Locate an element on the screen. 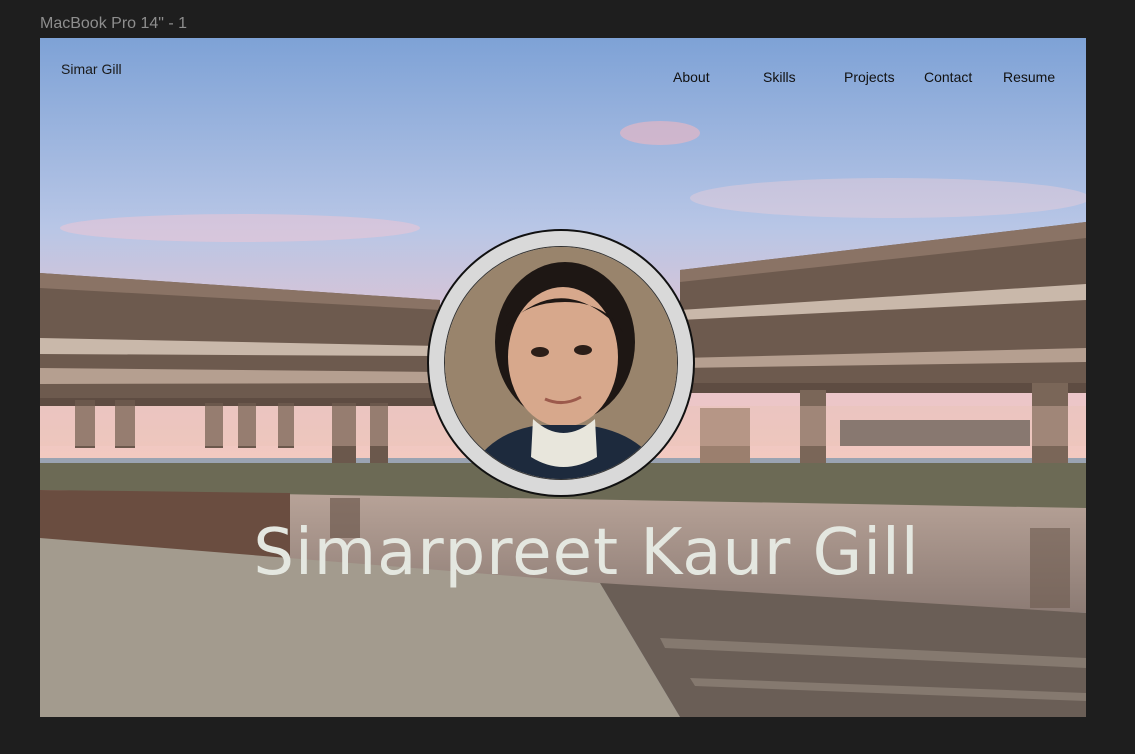  nav-contact: Contact is located at coordinates (948, 77).